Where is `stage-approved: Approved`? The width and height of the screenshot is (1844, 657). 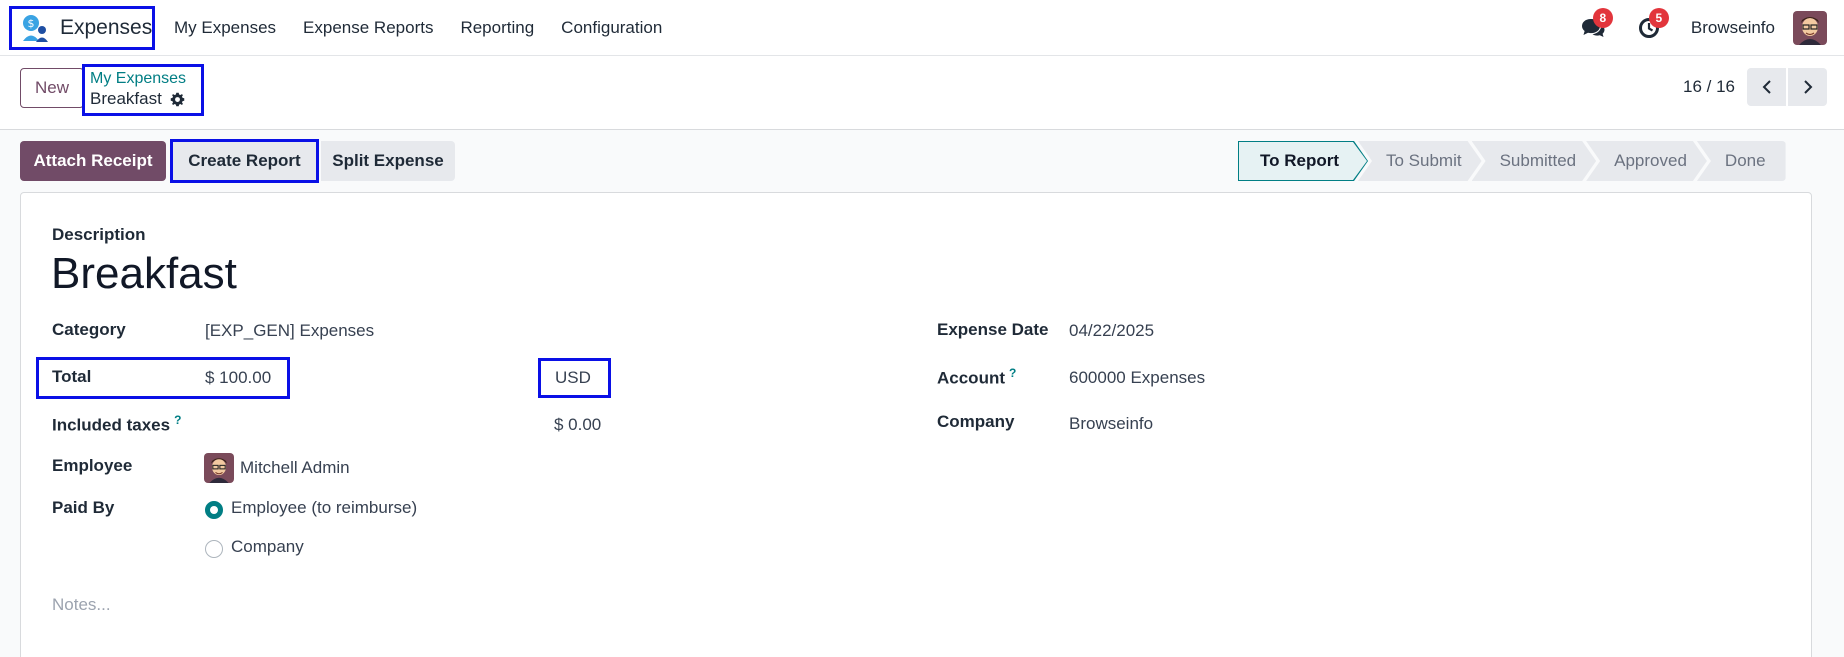
stage-approved: Approved is located at coordinates (1646, 161).